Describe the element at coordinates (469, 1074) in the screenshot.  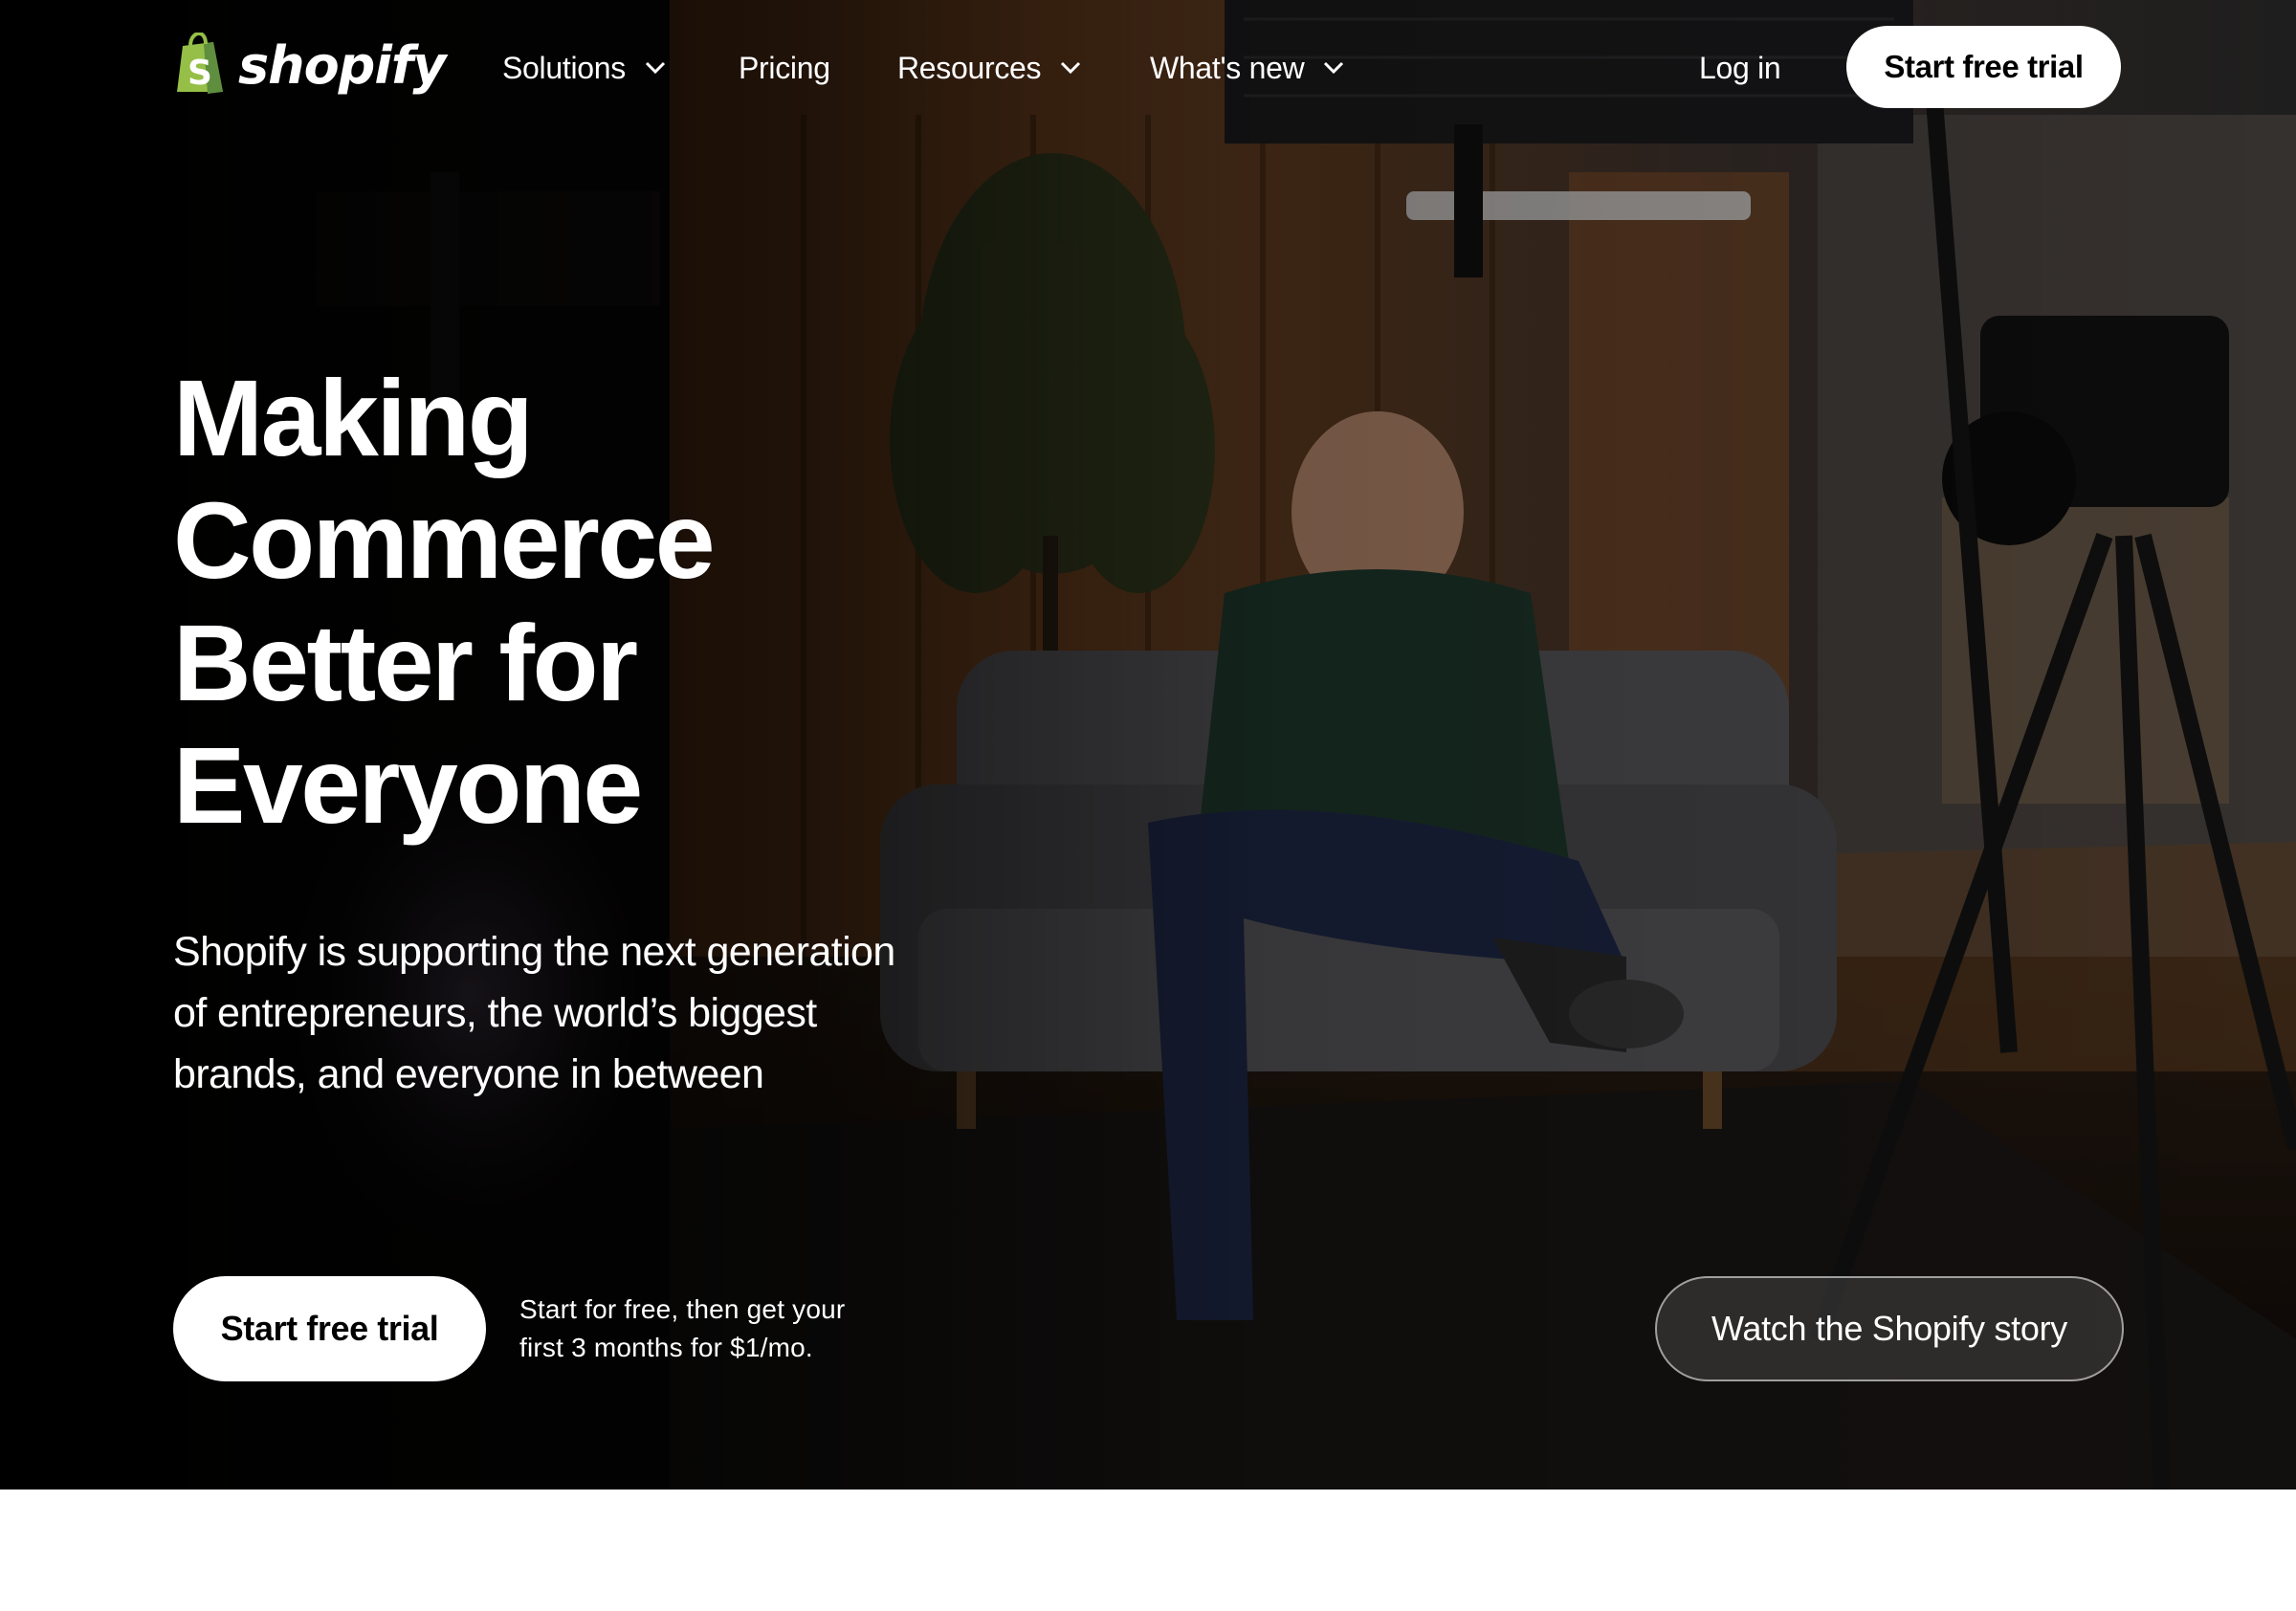
I see `subtext-line: brands, and everyone in between` at that location.